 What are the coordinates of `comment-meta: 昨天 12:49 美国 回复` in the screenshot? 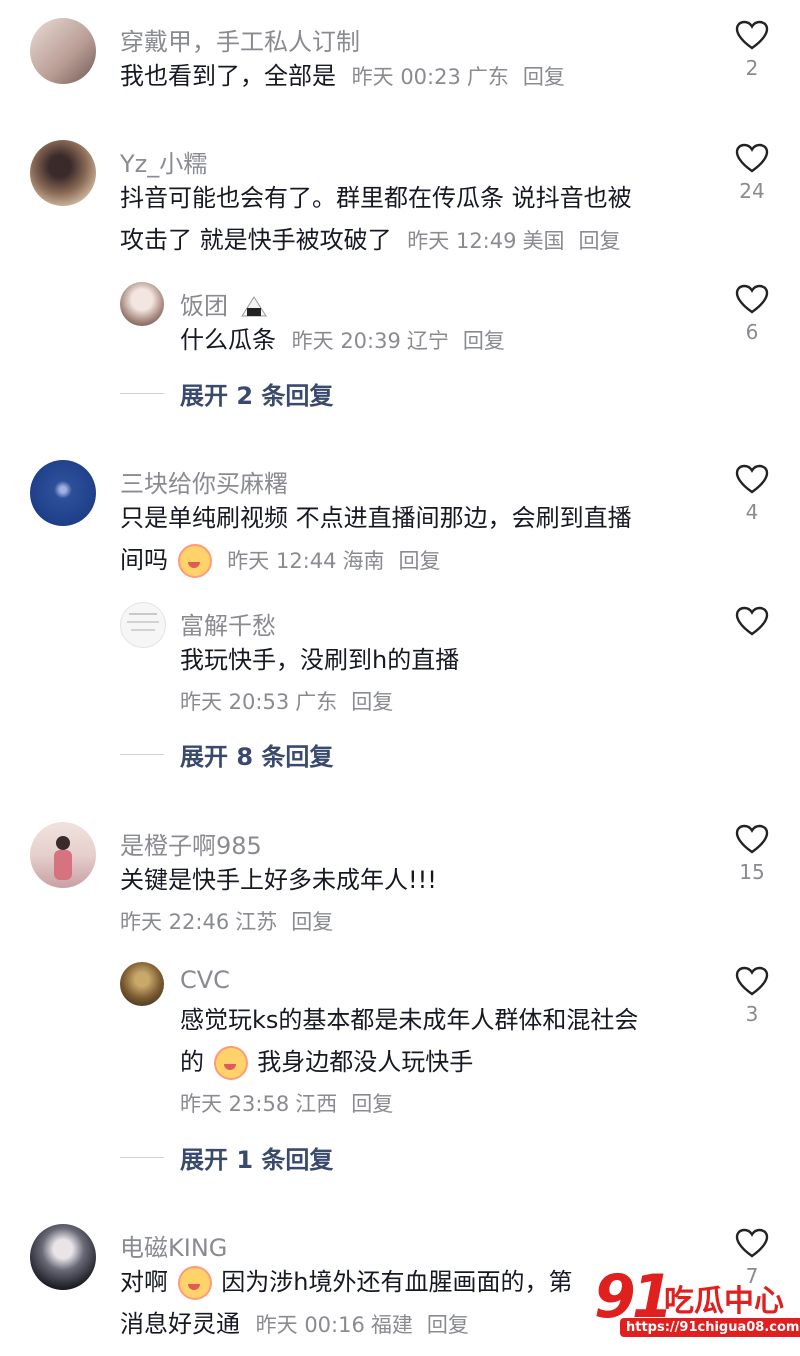 It's located at (516, 241).